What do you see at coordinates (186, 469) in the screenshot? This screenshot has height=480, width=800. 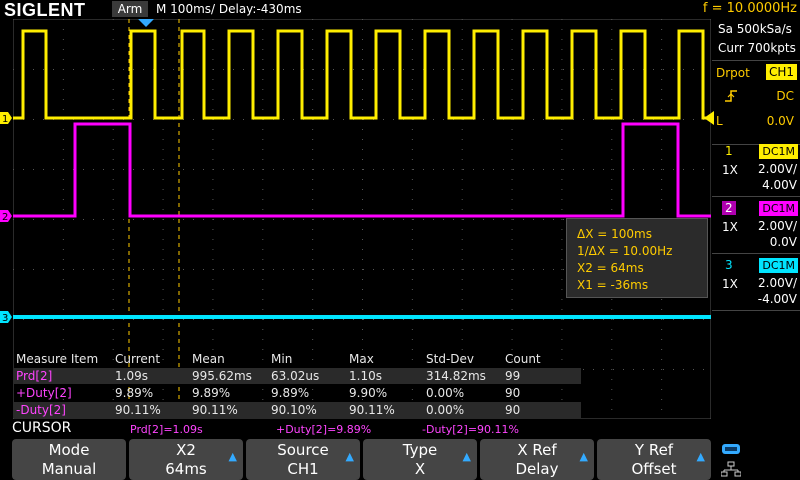 I see `button-value: 64ms` at bounding box center [186, 469].